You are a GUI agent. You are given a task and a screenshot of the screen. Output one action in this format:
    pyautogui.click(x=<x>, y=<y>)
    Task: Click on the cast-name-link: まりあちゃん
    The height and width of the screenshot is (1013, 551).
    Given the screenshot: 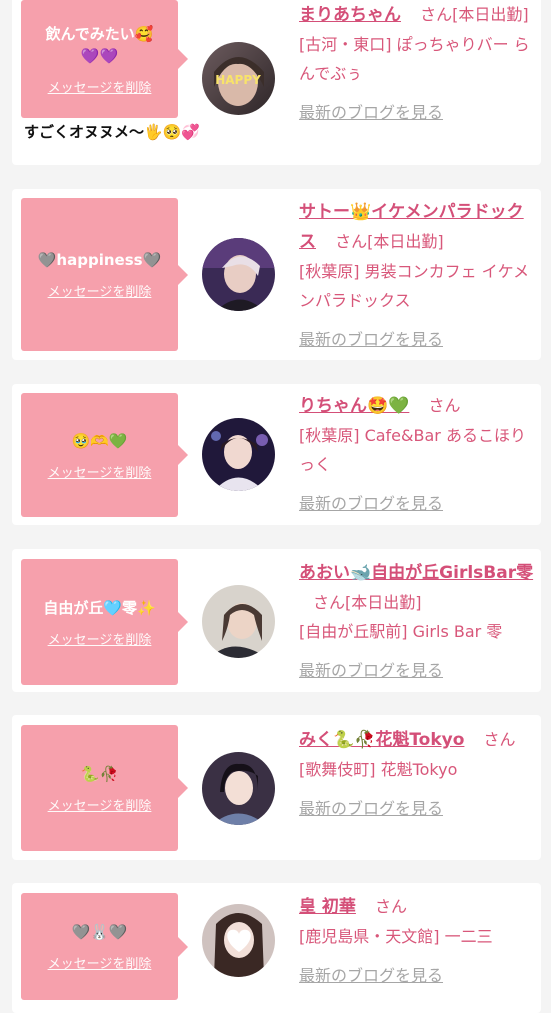 What is the action you would take?
    pyautogui.click(x=350, y=15)
    